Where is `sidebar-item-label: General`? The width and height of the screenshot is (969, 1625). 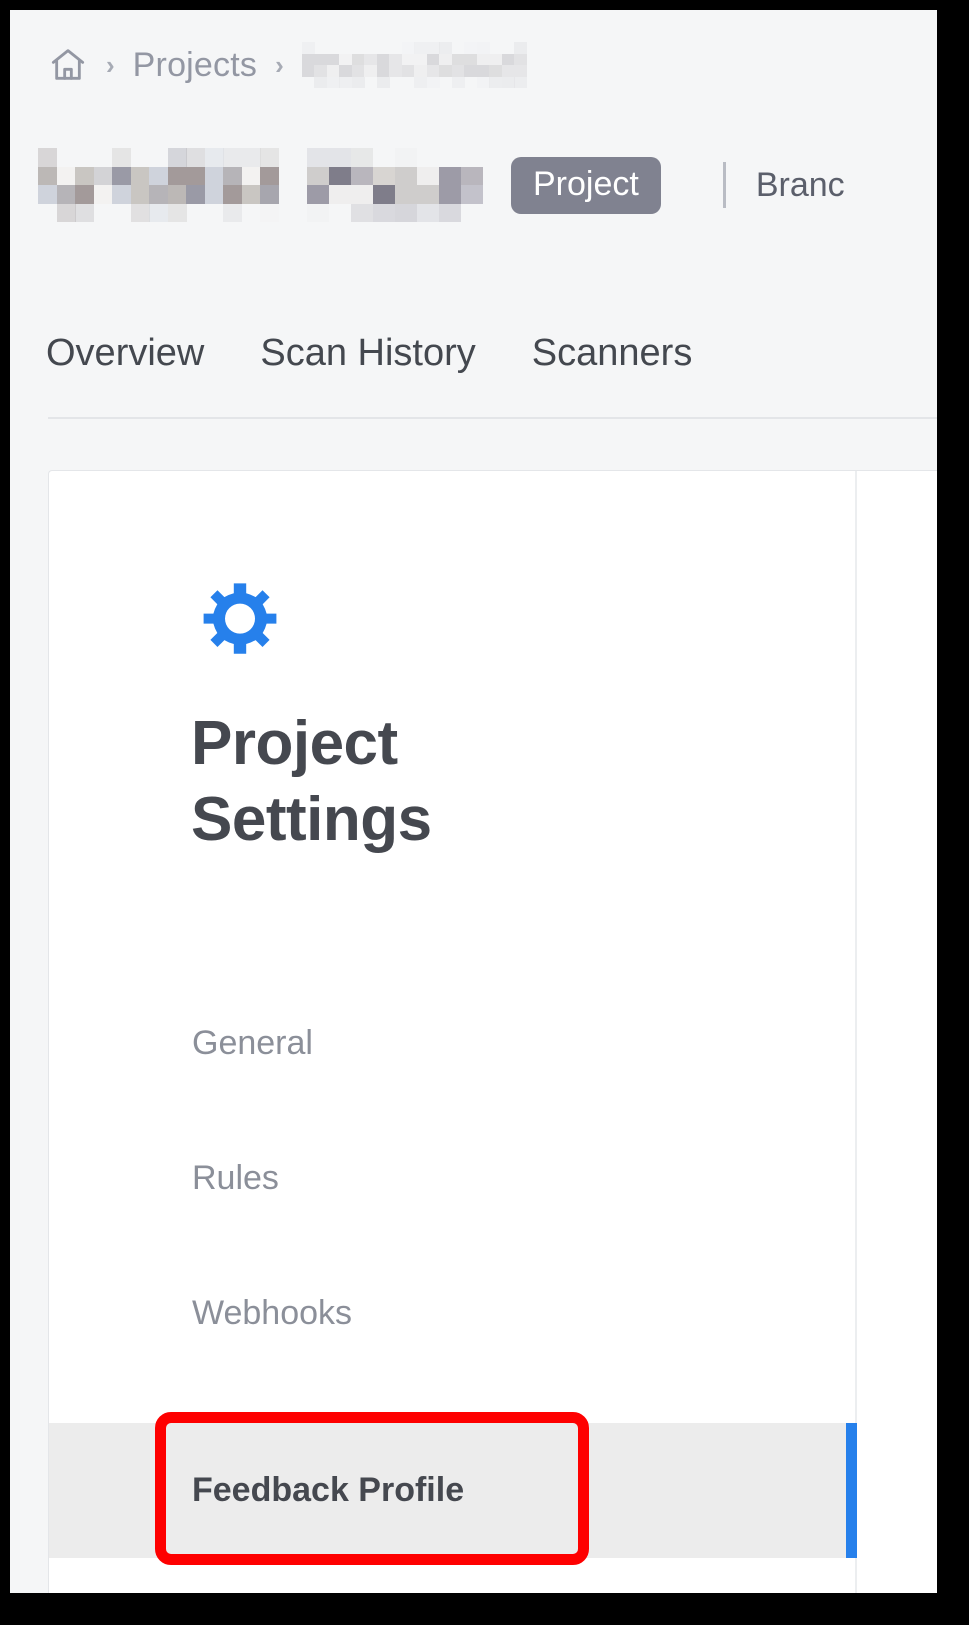
sidebar-item-label: General is located at coordinates (252, 1042).